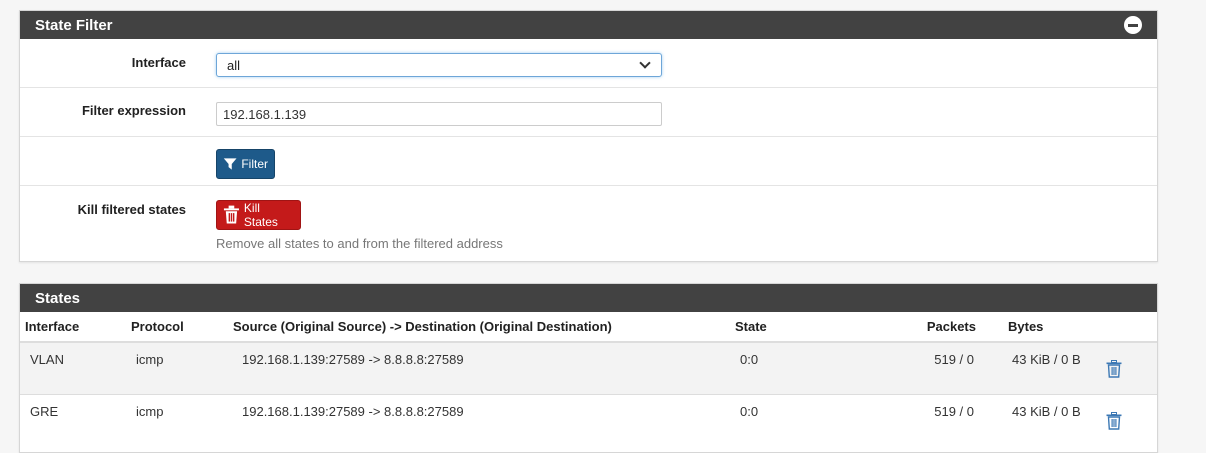 The width and height of the screenshot is (1206, 453). What do you see at coordinates (588, 298) in the screenshot?
I see `panel-heading: States` at bounding box center [588, 298].